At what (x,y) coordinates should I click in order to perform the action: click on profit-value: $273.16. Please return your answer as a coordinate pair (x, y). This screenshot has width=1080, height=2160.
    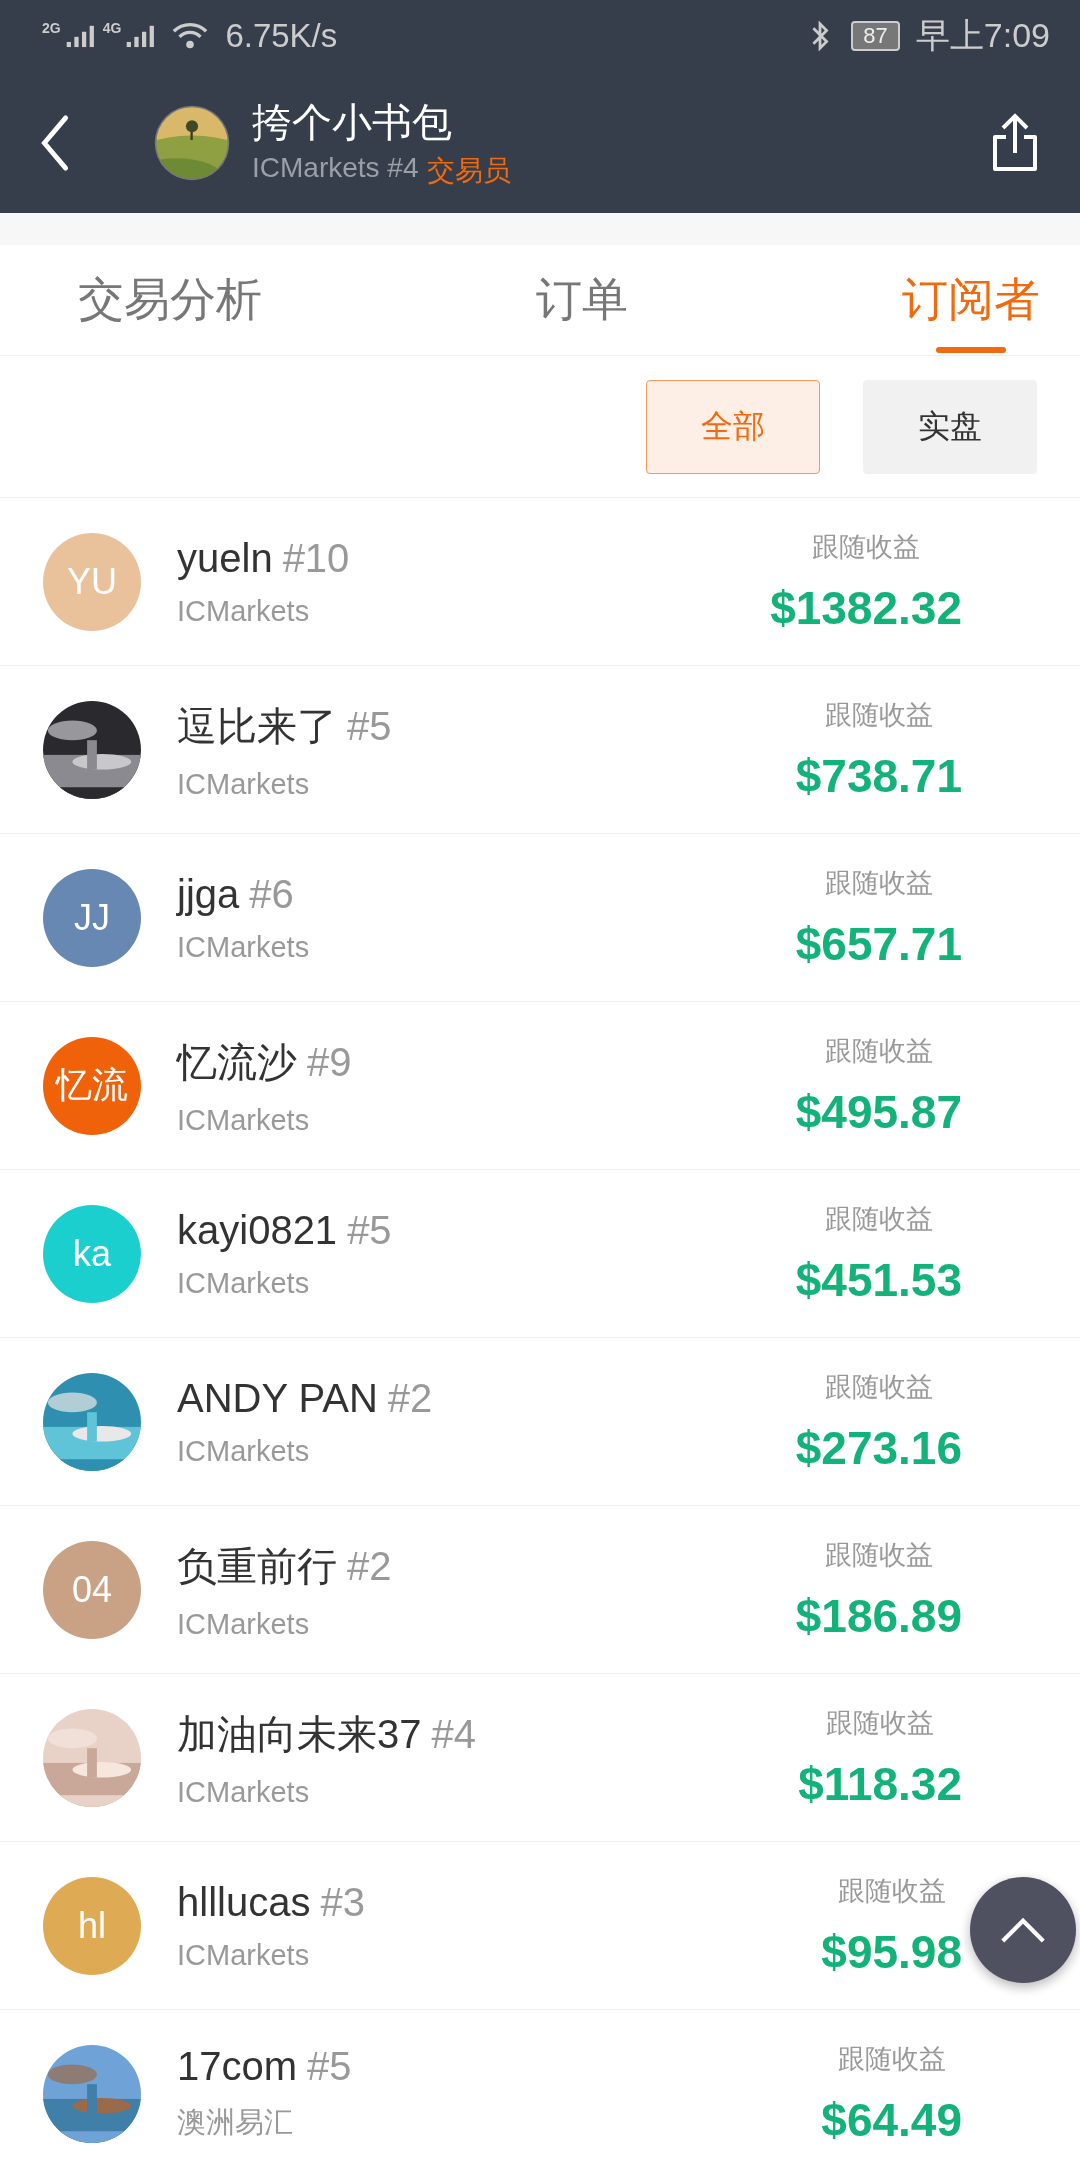
    Looking at the image, I should click on (878, 1447).